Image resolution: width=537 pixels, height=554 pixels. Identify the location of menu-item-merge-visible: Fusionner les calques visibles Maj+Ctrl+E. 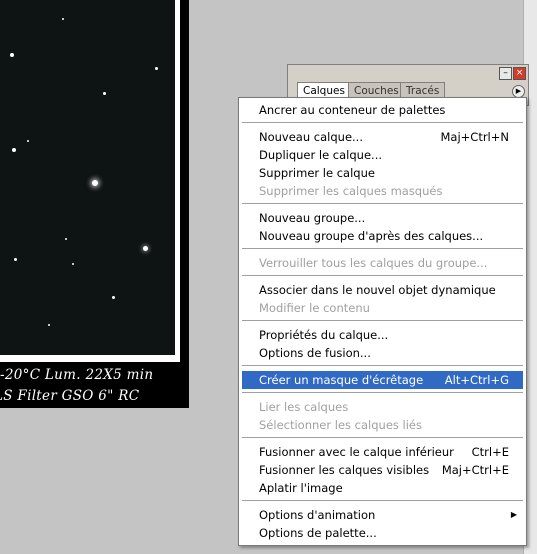
(382, 470).